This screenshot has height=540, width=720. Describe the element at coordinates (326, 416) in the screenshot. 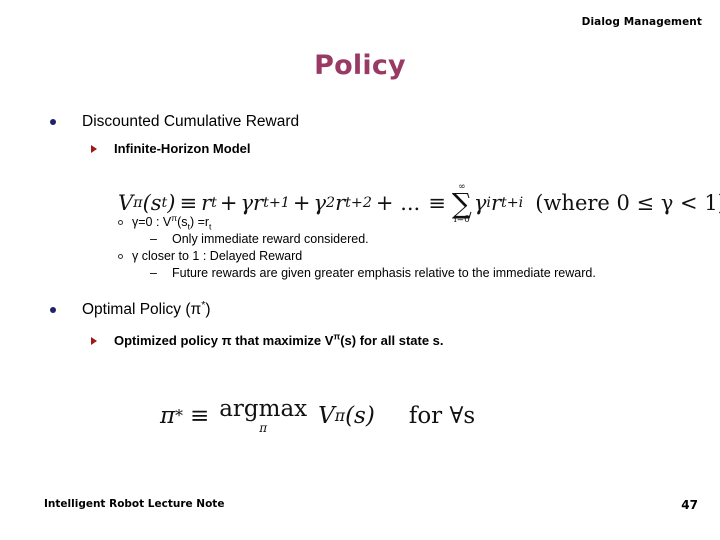

I see `eq2-v: V` at that location.